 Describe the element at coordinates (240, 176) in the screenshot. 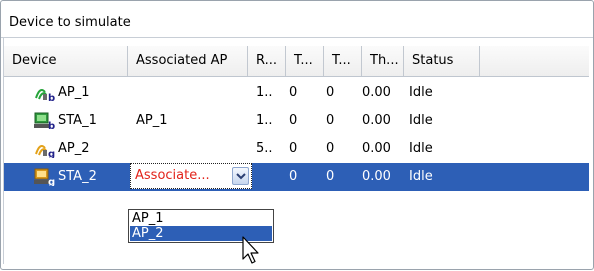

I see `chevron-down-icon` at that location.